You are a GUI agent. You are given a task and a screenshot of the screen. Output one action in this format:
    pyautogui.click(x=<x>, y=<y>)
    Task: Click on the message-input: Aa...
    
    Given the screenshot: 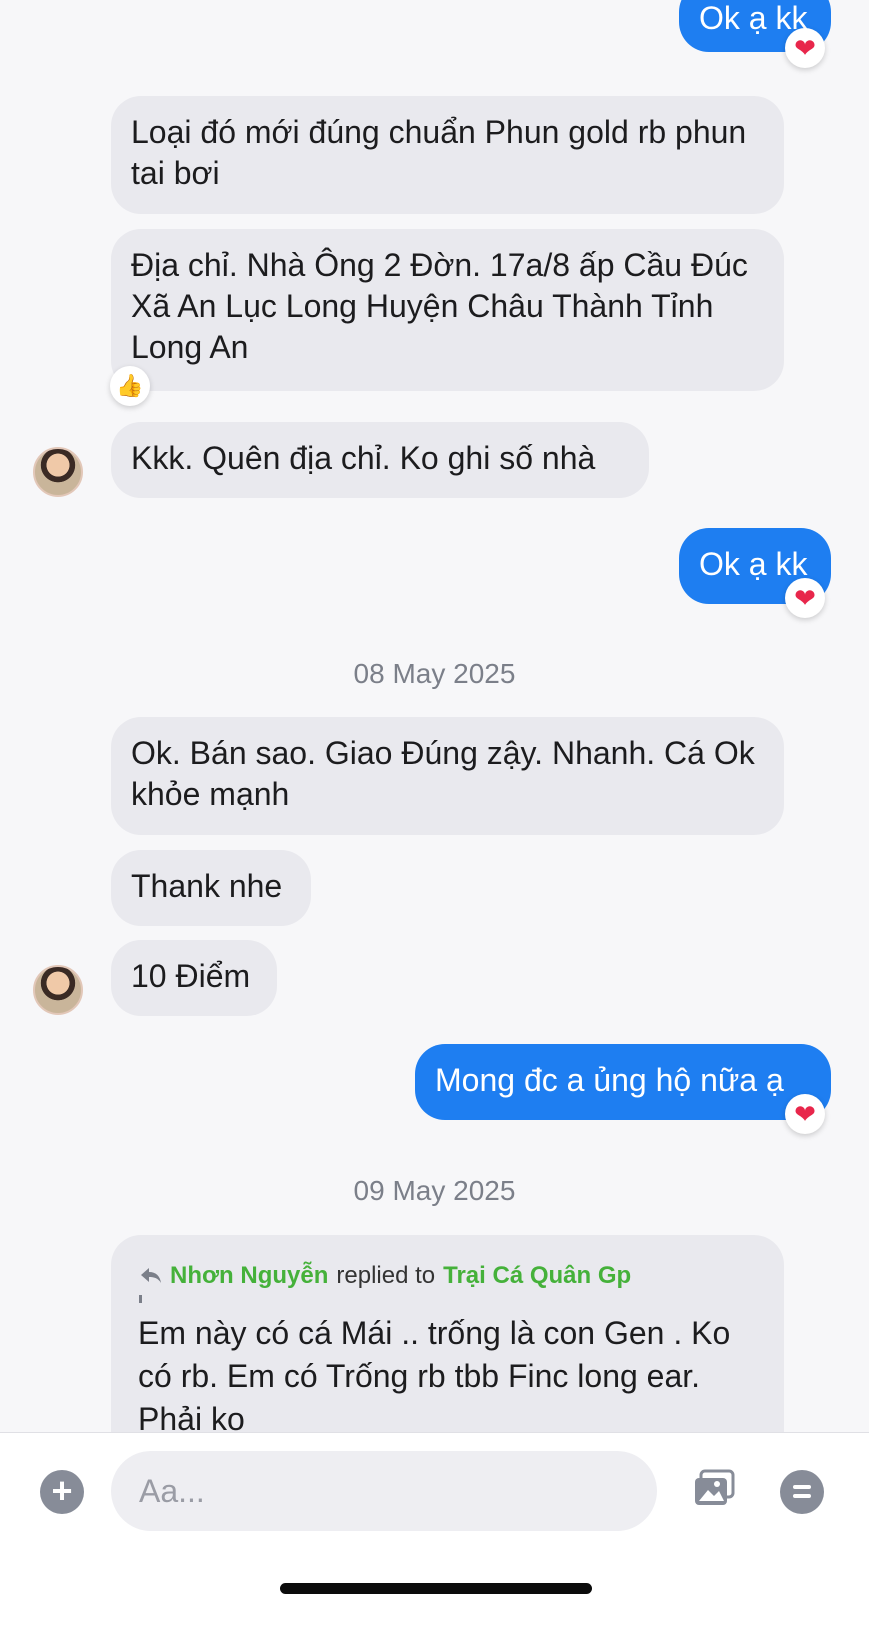 What is the action you would take?
    pyautogui.click(x=384, y=1491)
    